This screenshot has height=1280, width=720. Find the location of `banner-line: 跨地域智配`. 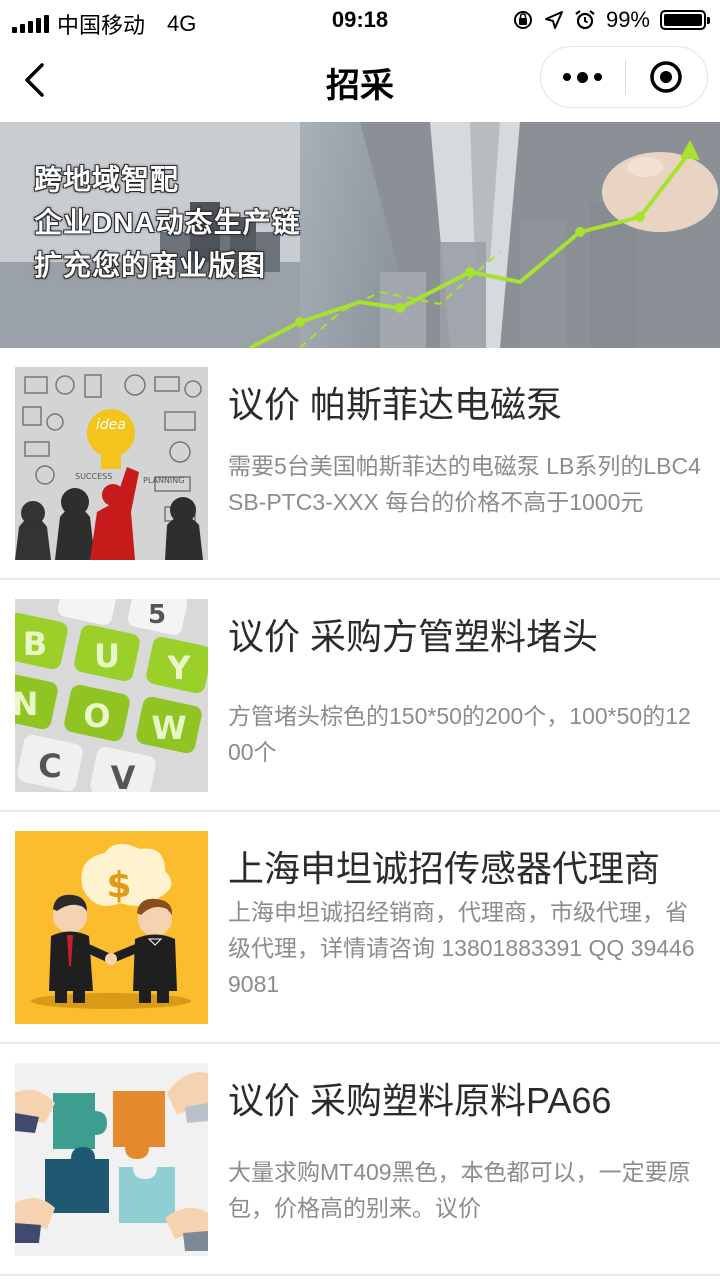

banner-line: 跨地域智配 is located at coordinates (107, 179).